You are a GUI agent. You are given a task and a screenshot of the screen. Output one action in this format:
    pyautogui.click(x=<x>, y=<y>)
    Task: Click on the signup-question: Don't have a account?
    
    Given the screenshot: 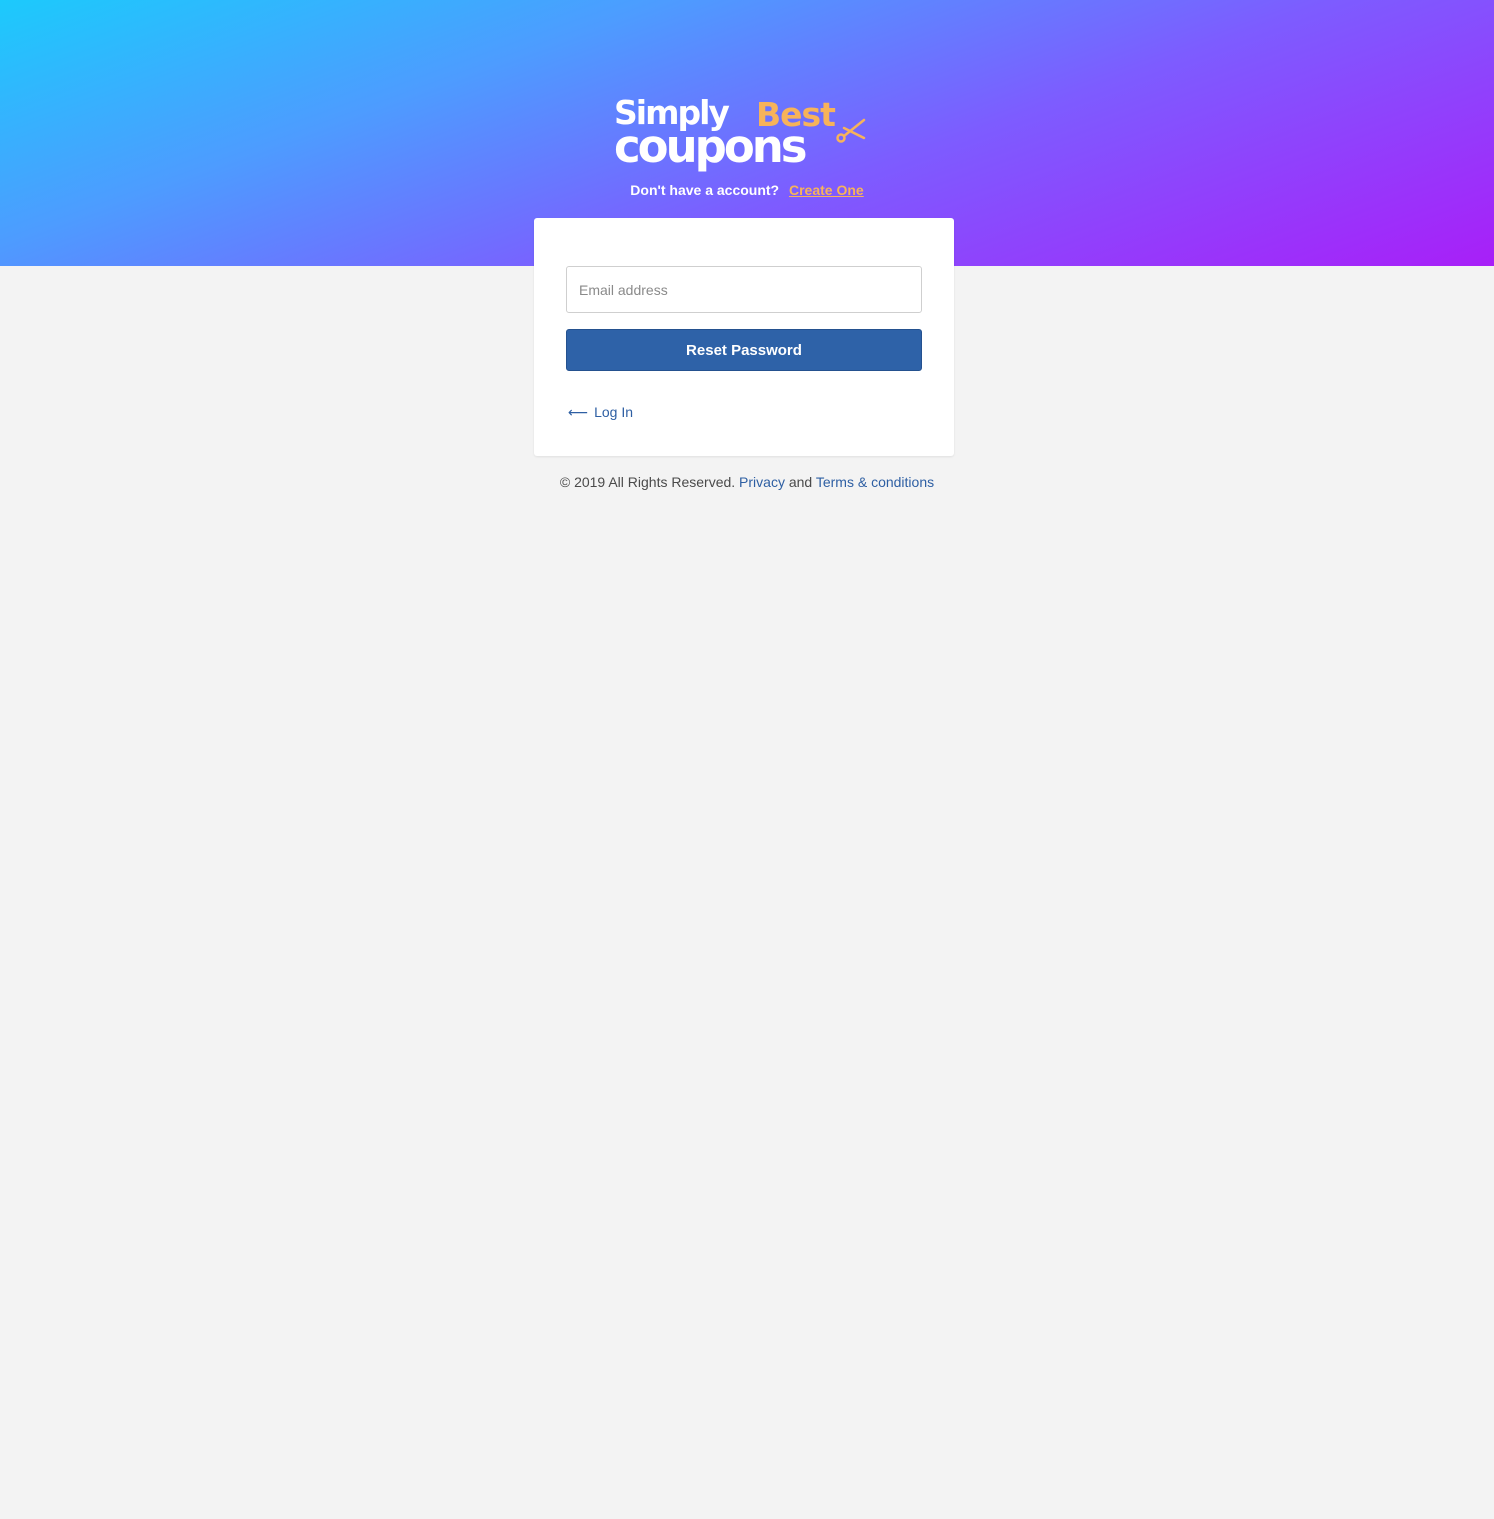 What is the action you would take?
    pyautogui.click(x=705, y=190)
    